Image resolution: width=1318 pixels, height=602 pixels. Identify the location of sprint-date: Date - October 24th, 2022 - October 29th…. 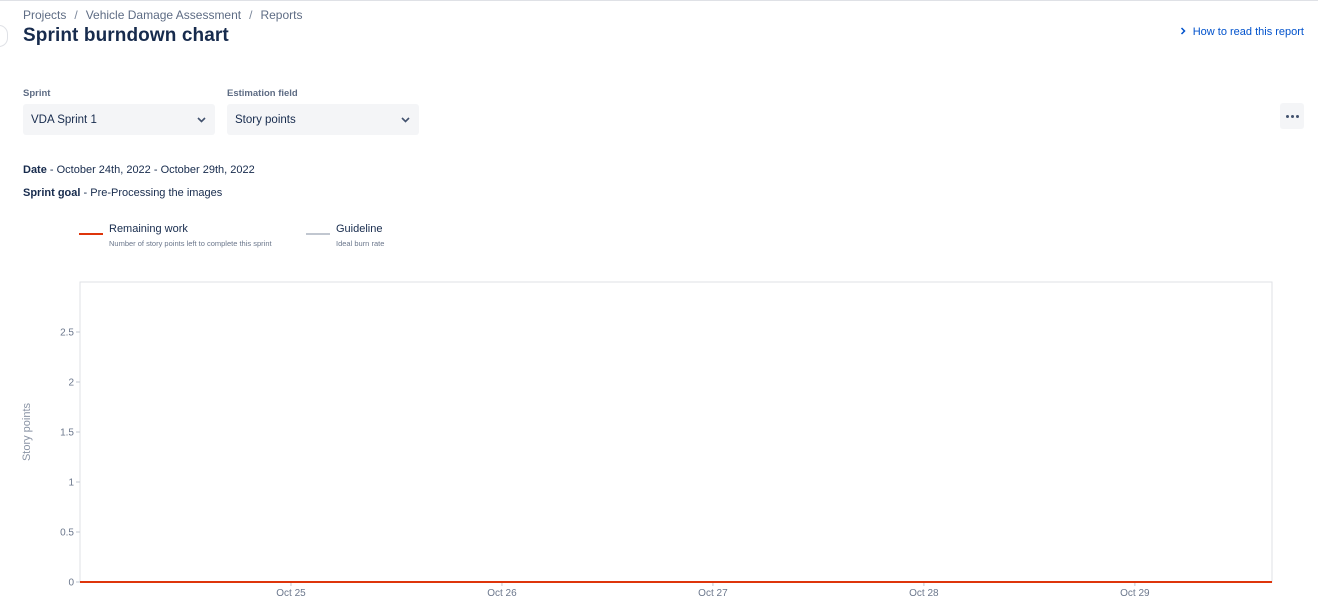
(139, 170).